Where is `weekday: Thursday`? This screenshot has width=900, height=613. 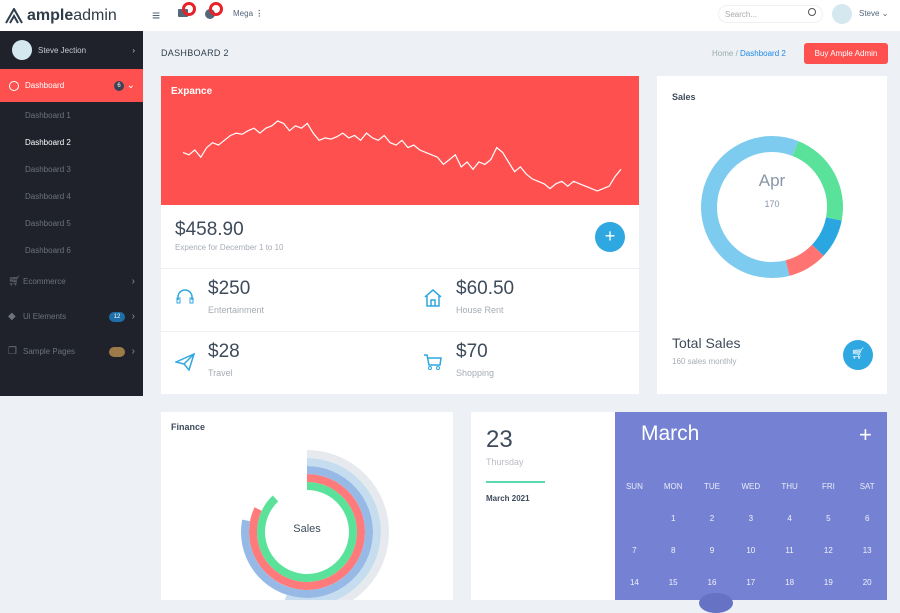 weekday: Thursday is located at coordinates (505, 462).